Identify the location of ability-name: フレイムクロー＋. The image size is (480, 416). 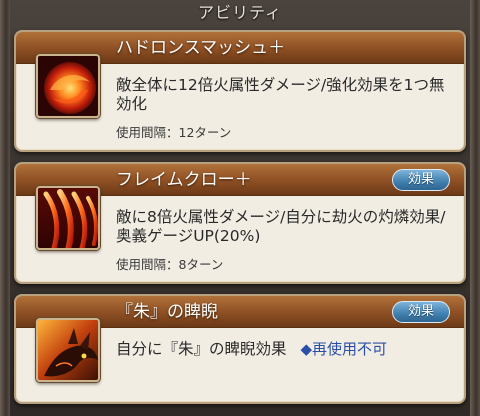
(184, 180).